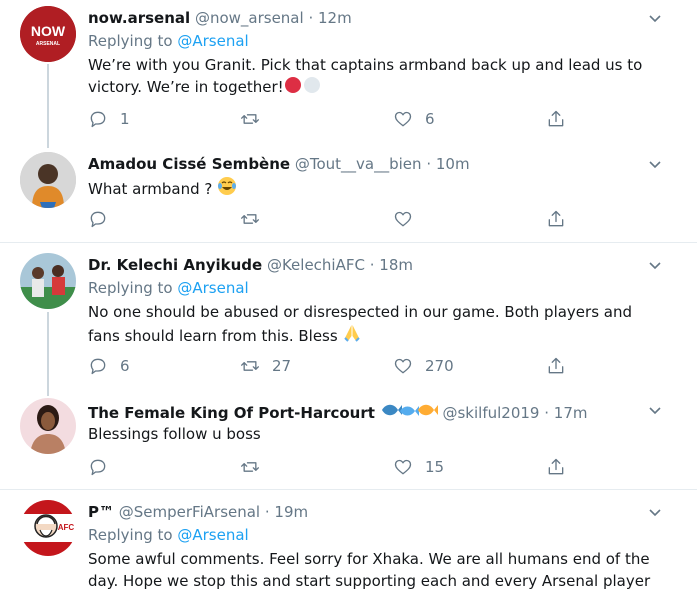  I want to click on group-photo-icon, so click(48, 281).